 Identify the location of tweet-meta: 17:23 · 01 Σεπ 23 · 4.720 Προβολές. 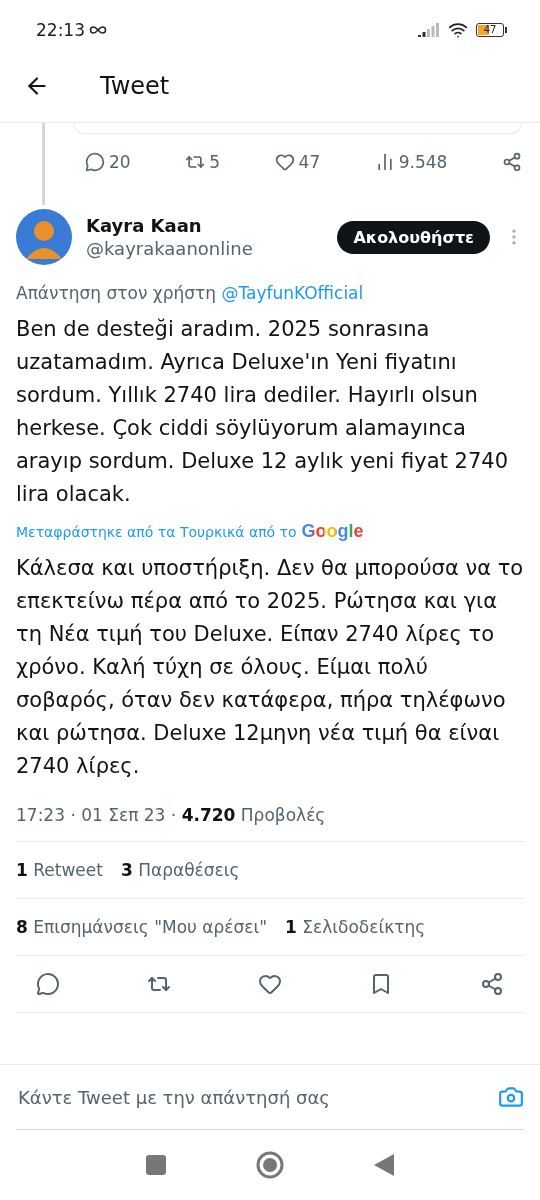
(171, 815).